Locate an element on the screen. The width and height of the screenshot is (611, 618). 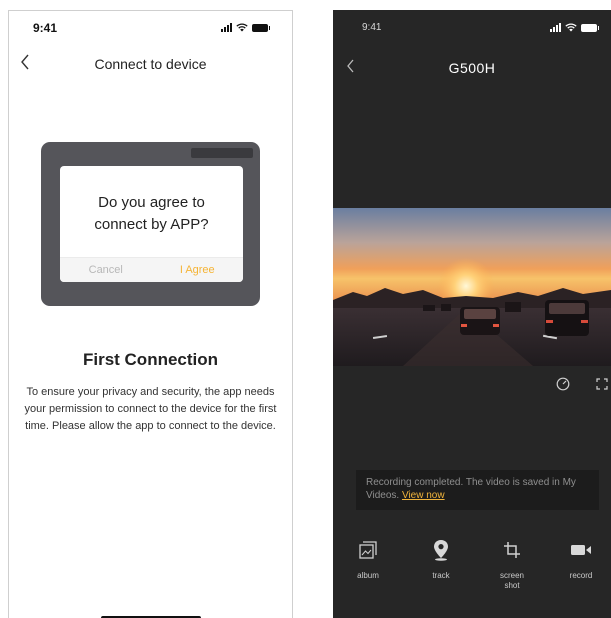
sunset-road-image is located at coordinates (472, 287).